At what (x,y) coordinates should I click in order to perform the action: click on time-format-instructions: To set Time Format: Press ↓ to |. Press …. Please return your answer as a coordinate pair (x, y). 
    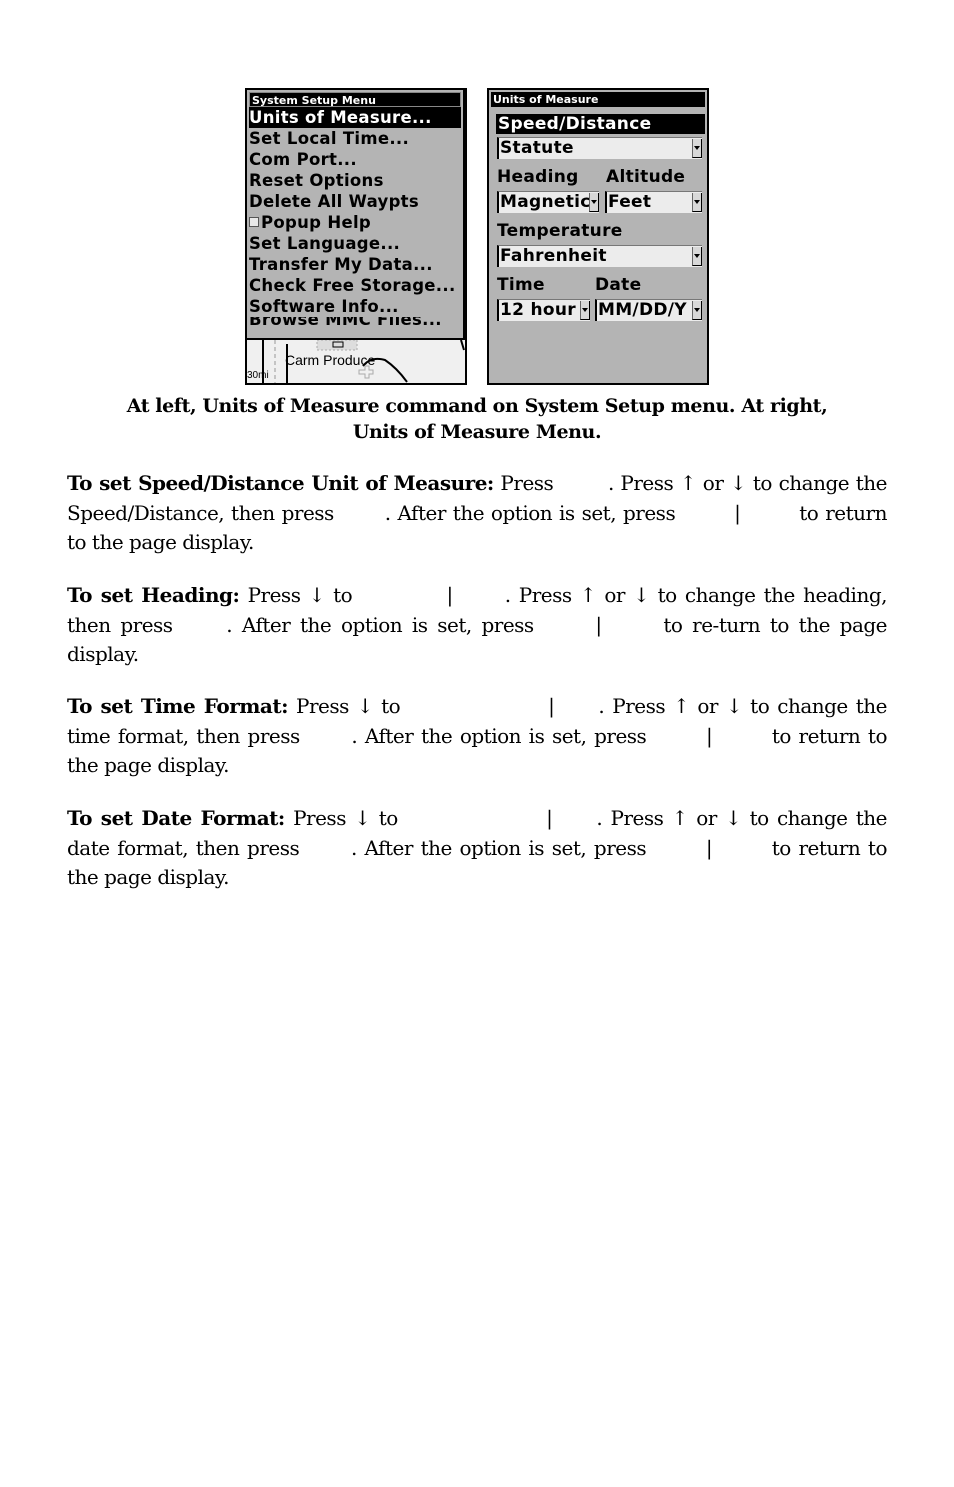
    Looking at the image, I should click on (477, 736).